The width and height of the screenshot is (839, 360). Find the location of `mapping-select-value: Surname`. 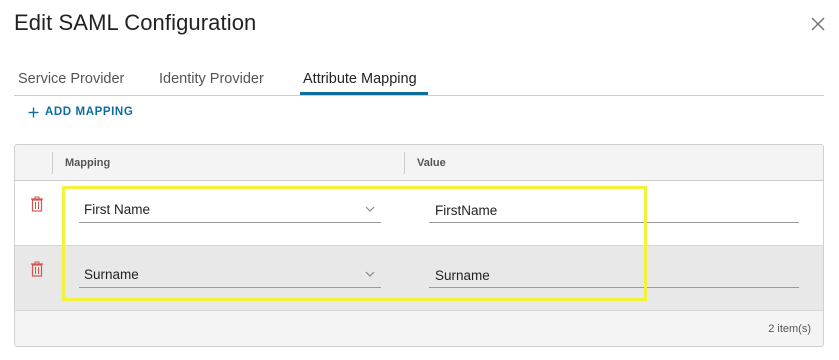

mapping-select-value: Surname is located at coordinates (111, 274).